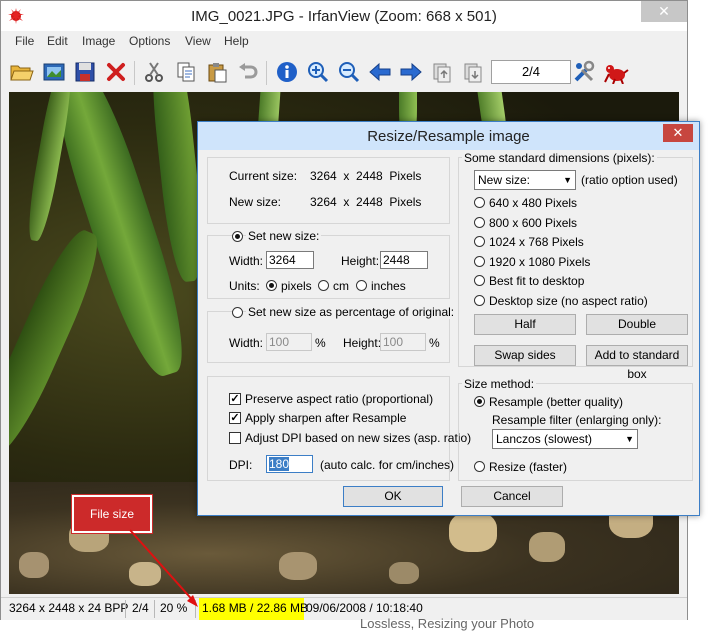 Image resolution: width=719 pixels, height=631 pixels. I want to click on percentage-label: Set new size as percentage of original:, so click(351, 312).